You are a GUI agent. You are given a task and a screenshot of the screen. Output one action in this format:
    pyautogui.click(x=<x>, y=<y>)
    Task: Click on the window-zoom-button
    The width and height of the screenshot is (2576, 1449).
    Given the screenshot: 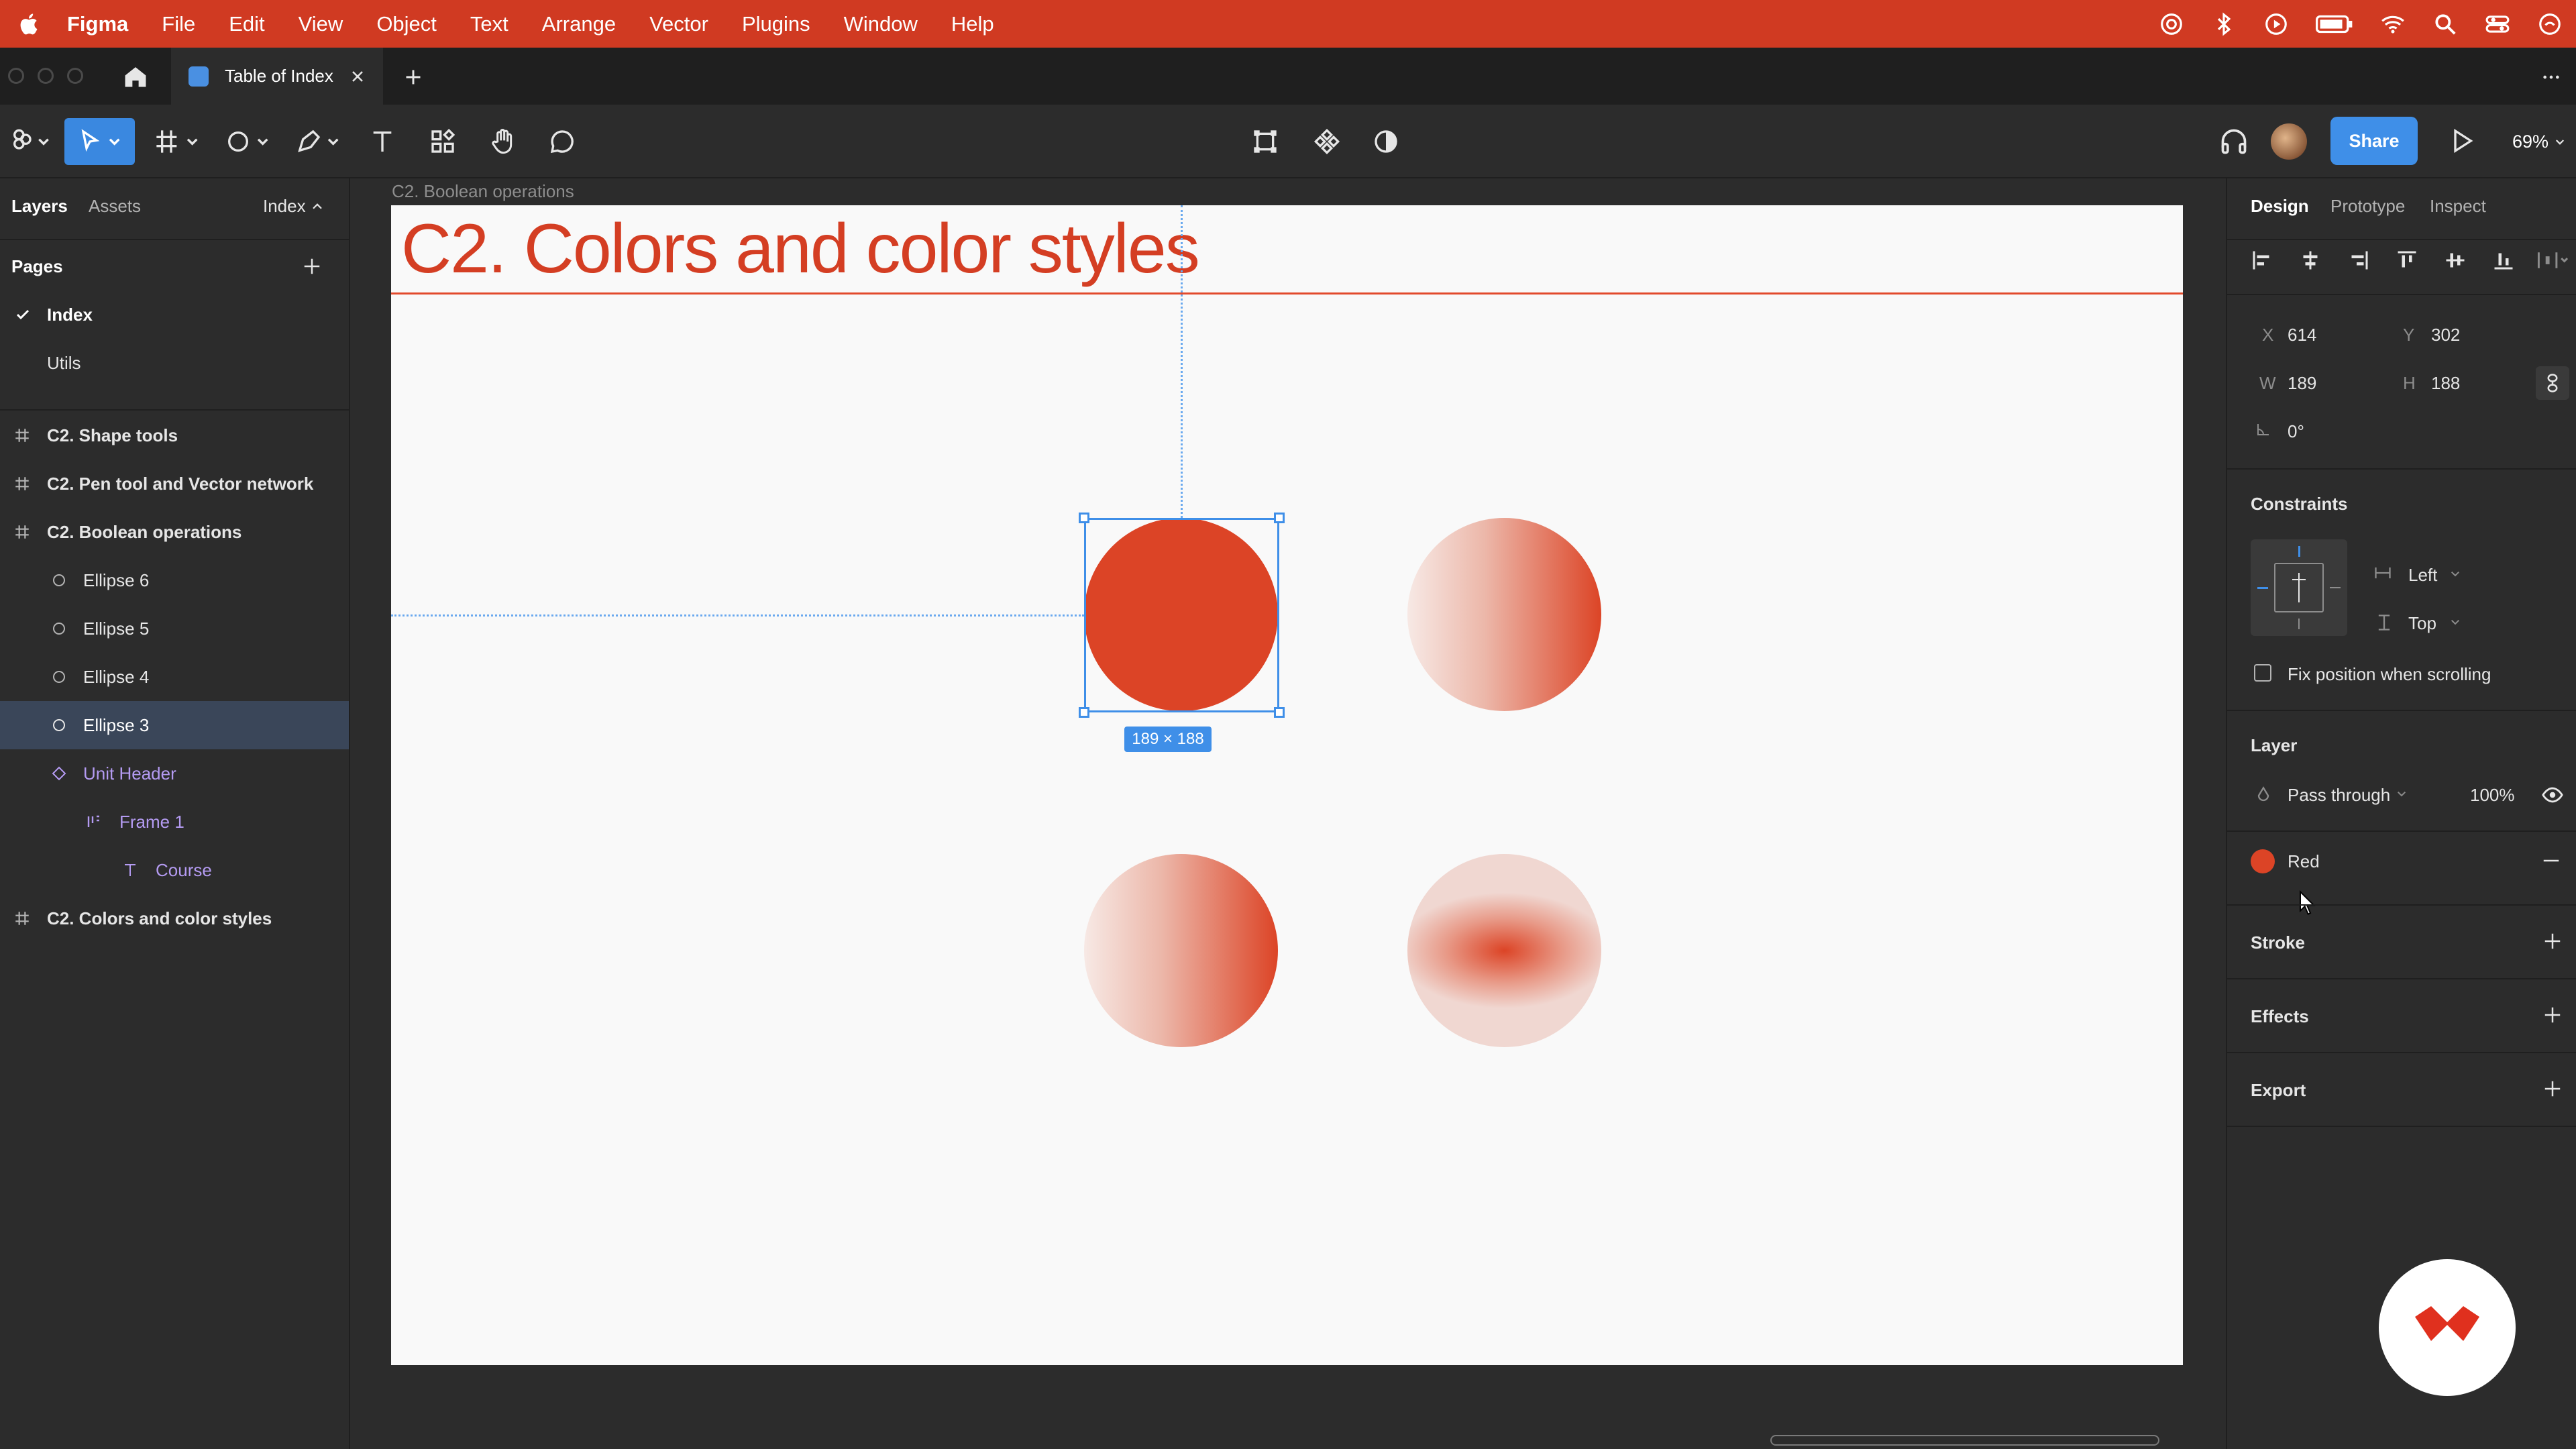 What is the action you would take?
    pyautogui.click(x=75, y=76)
    